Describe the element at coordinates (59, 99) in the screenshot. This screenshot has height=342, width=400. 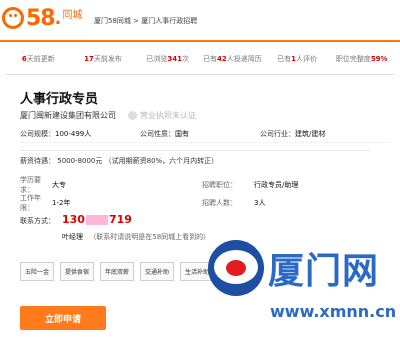
I see `job-title: 人事行政专员` at that location.